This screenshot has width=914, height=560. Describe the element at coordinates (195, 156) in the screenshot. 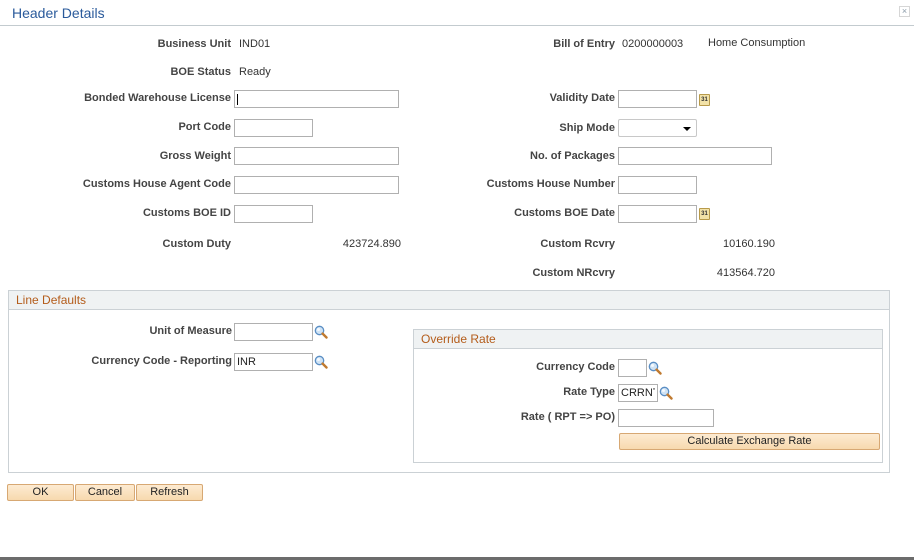

I see `gross-weight-label: Gross Weight` at that location.